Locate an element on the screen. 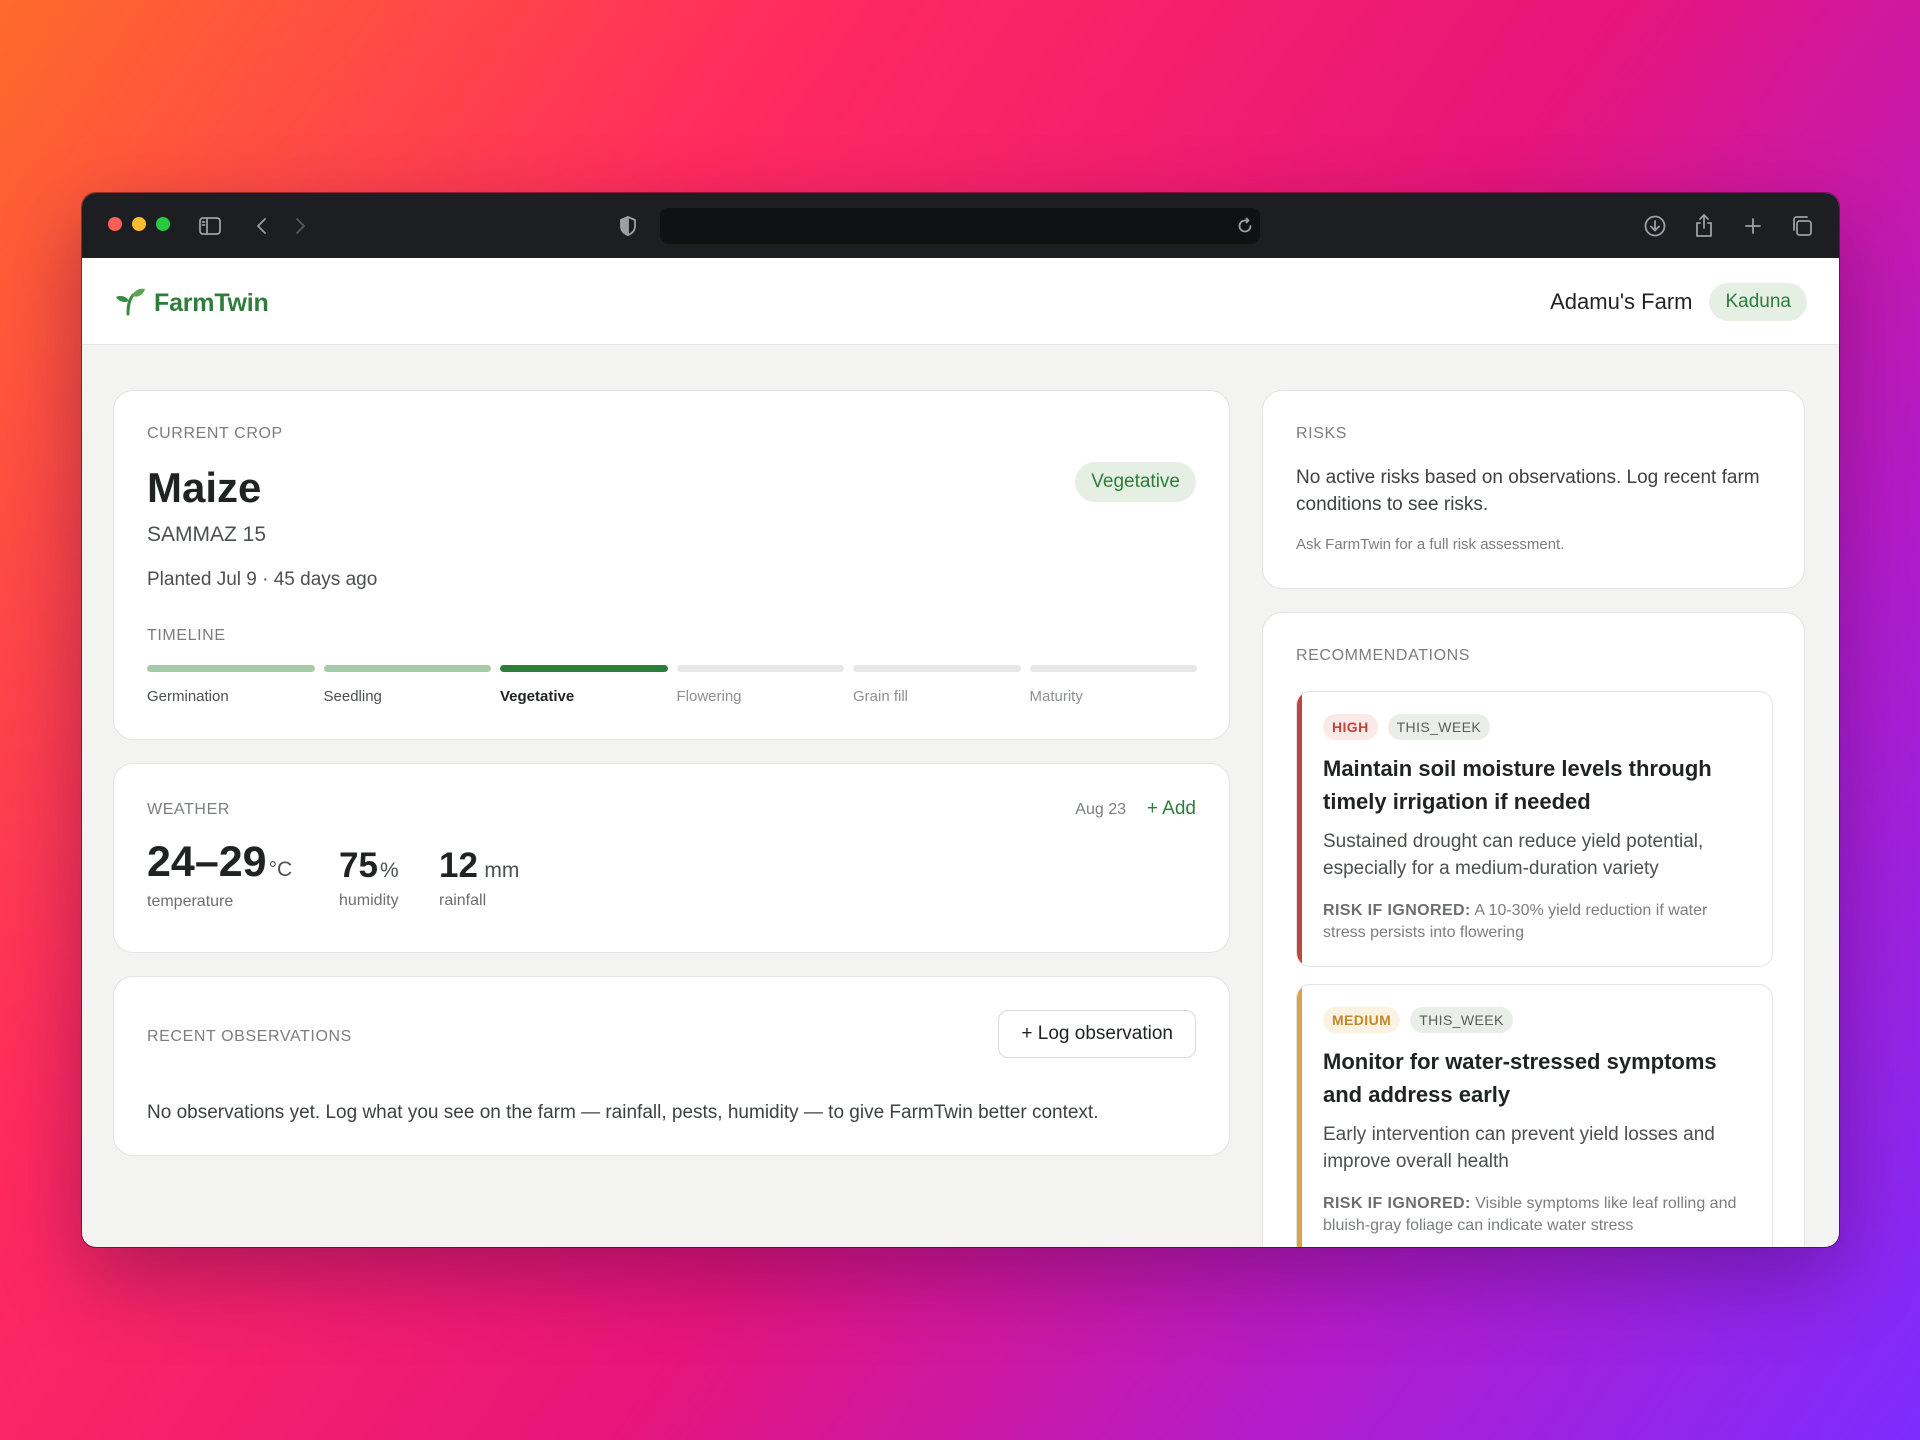  crop-name: Maize is located at coordinates (204, 487).